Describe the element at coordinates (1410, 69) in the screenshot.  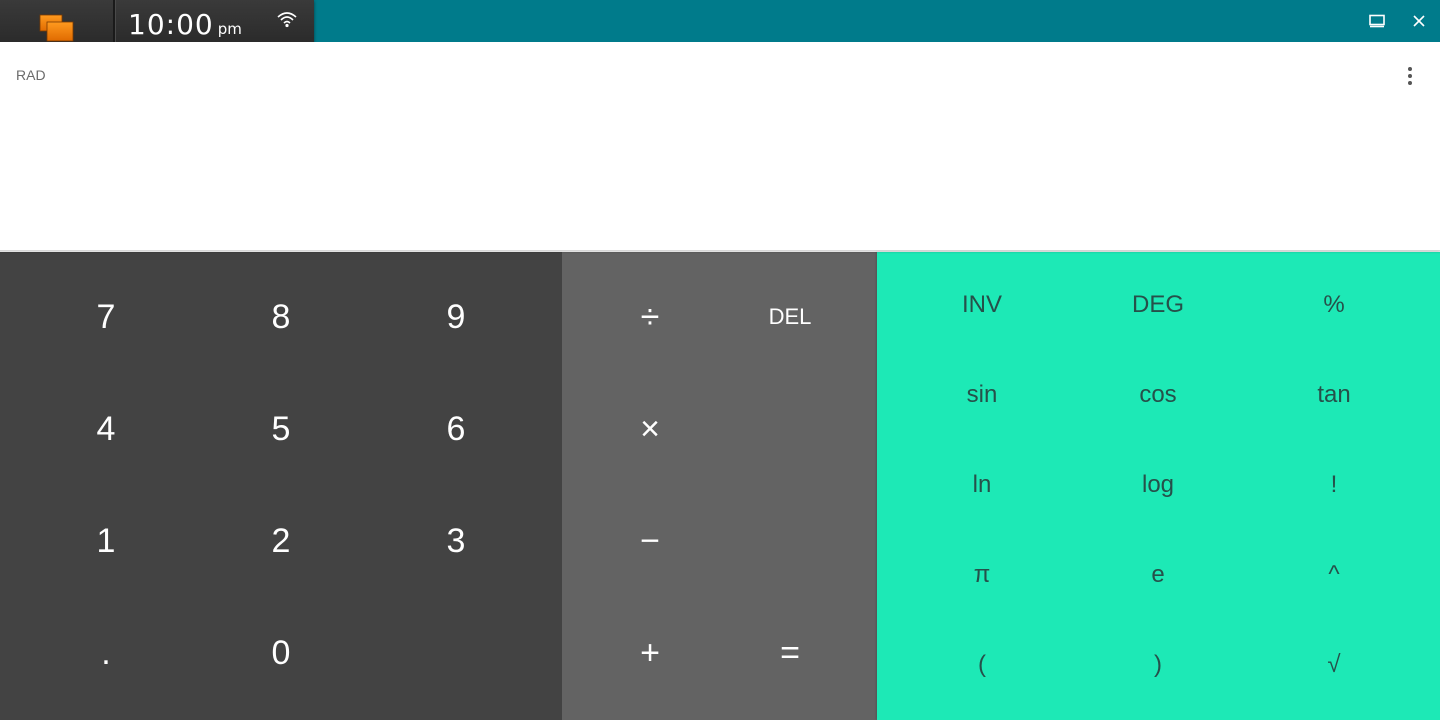
I see `more-vert-icon` at that location.